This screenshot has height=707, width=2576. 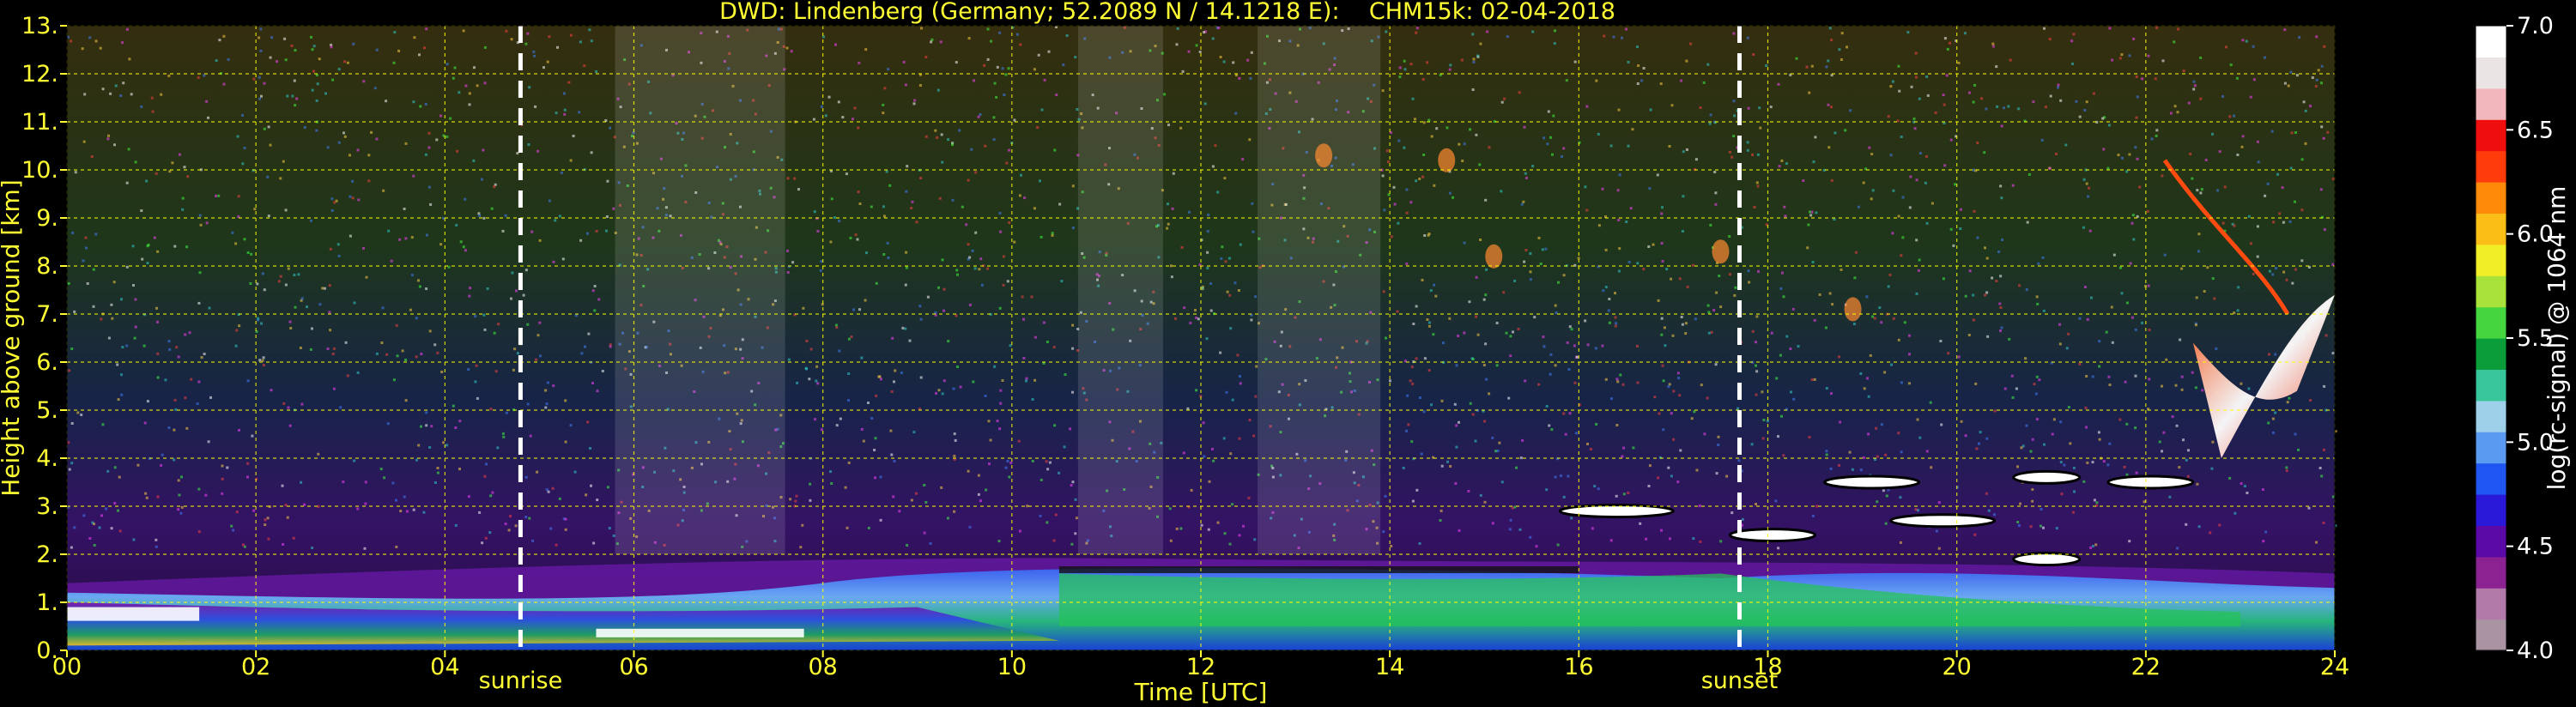 What do you see at coordinates (1012, 667) in the screenshot?
I see `x-tick-label: 10` at bounding box center [1012, 667].